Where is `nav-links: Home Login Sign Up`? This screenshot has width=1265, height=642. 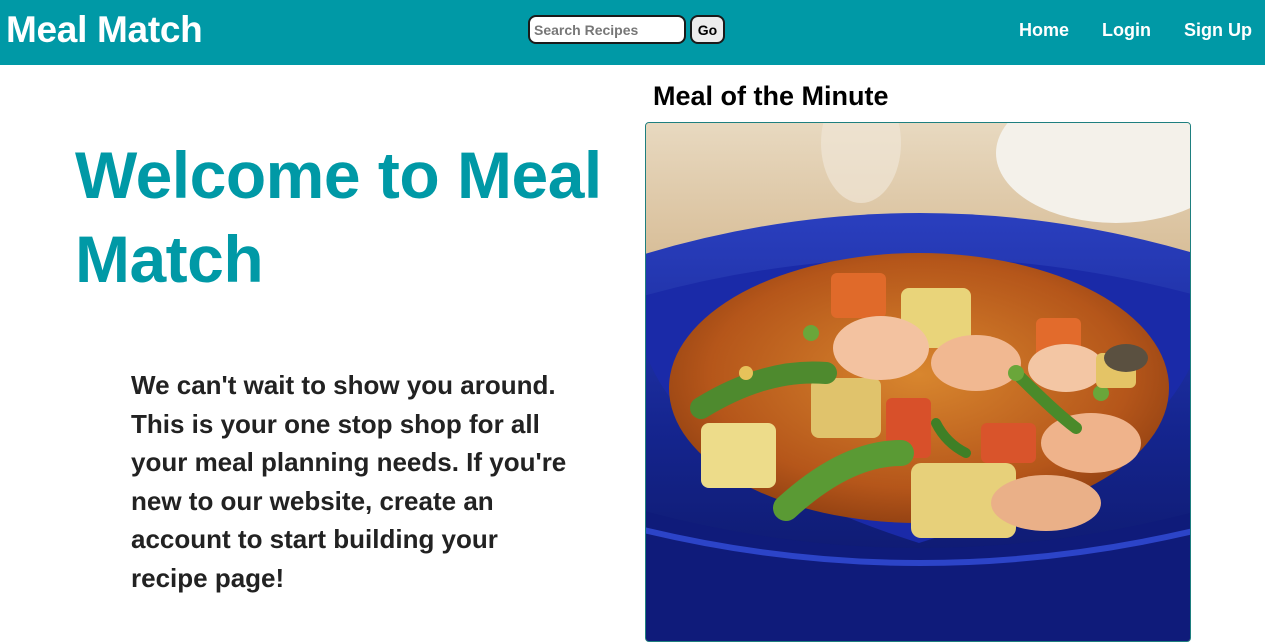
nav-links: Home Login Sign Up is located at coordinates (1119, 30).